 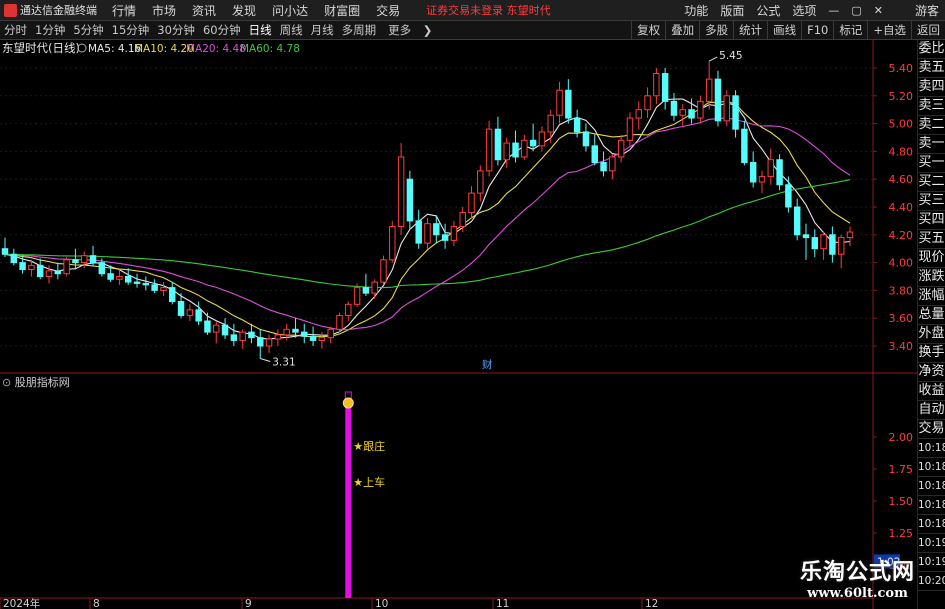 I want to click on menu-item-layout: 版面, so click(x=732, y=10).